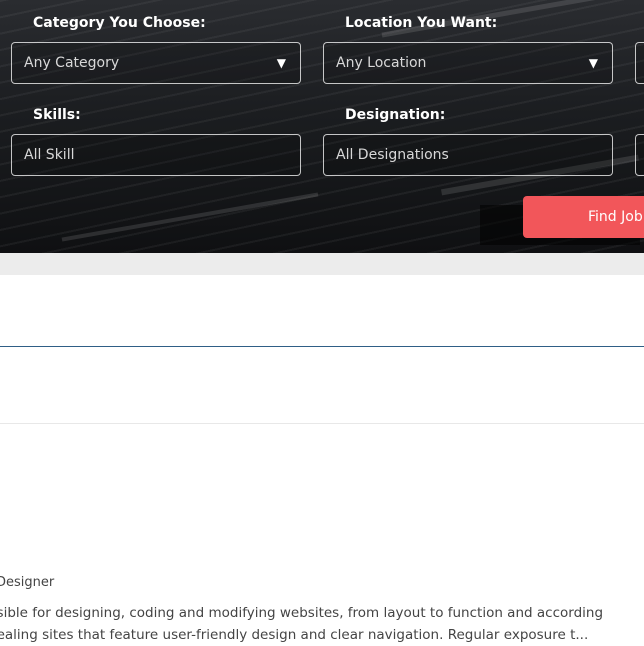 The height and width of the screenshot is (646, 644). What do you see at coordinates (639, 63) in the screenshot?
I see `third-select-partial` at bounding box center [639, 63].